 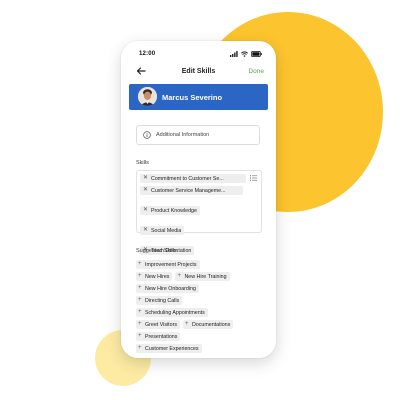 I want to click on suggested-skill-label: Directing Calls, so click(x=162, y=300).